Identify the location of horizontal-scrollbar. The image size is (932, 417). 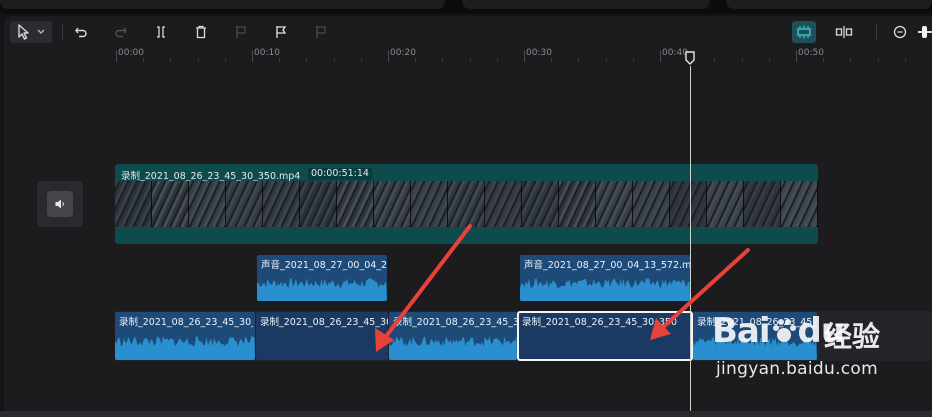
(466, 414).